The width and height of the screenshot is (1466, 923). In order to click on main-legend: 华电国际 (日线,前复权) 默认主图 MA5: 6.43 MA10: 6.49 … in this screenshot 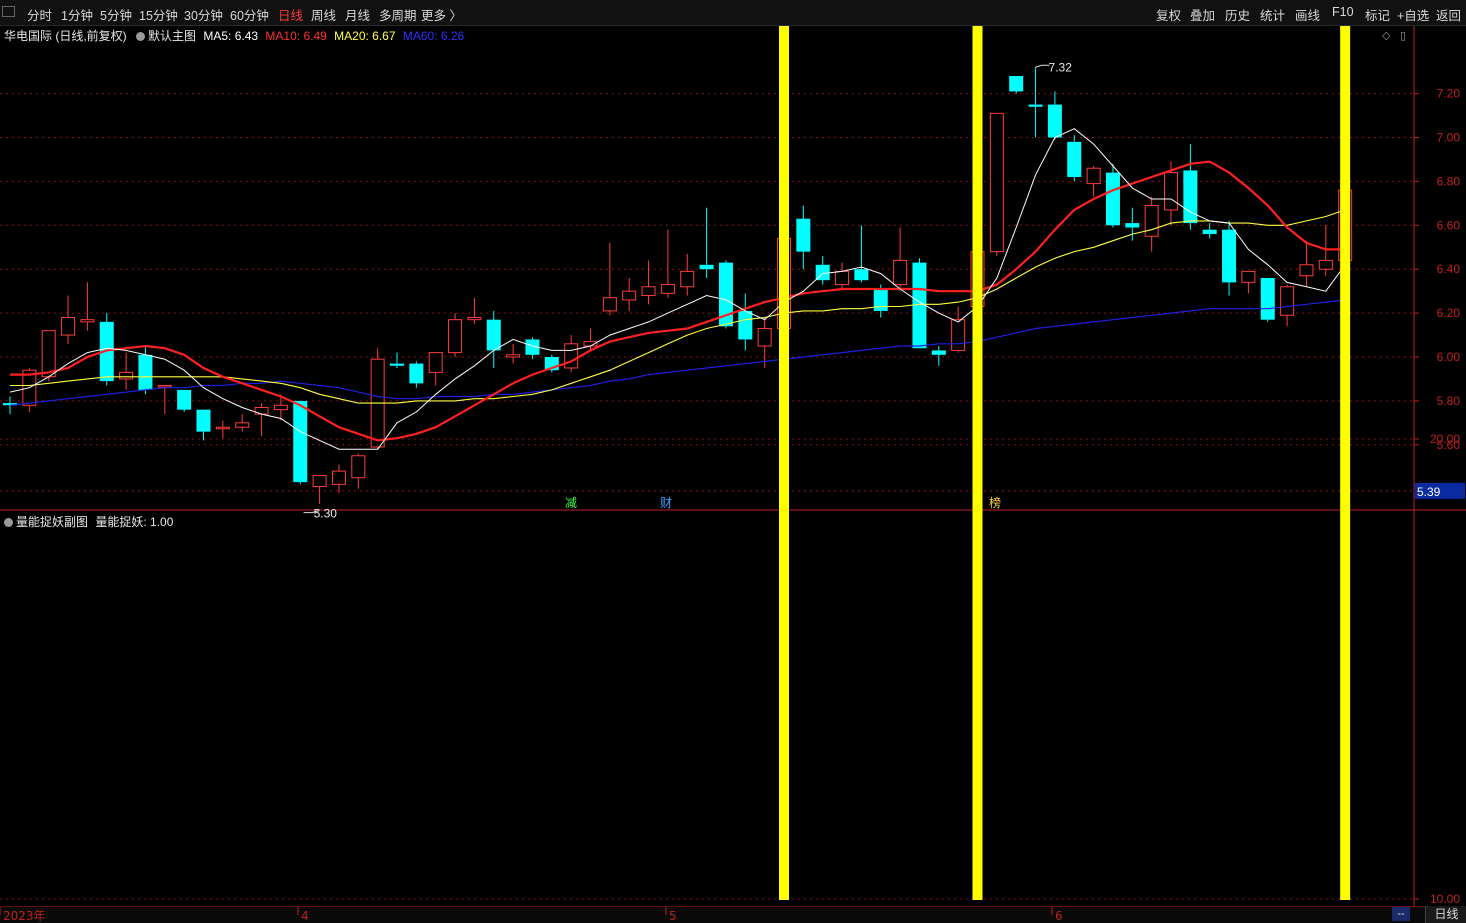, I will do `click(234, 35)`.